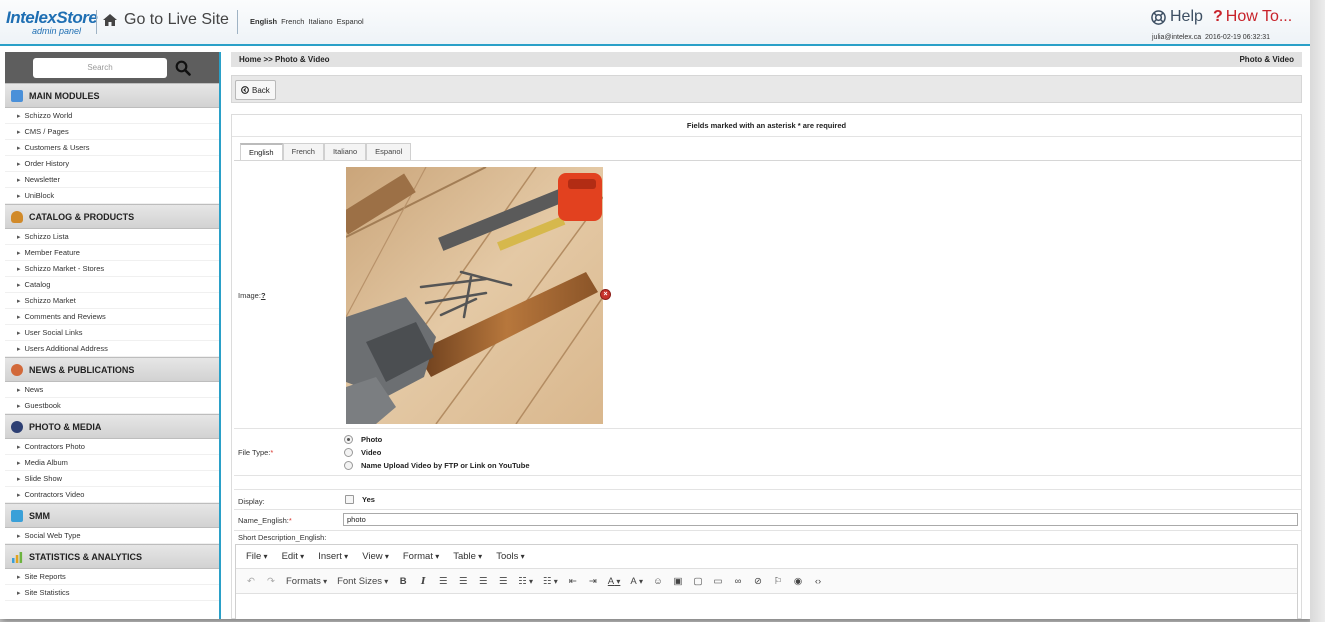 The width and height of the screenshot is (1325, 622). Describe the element at coordinates (360, 499) in the screenshot. I see `display-option: Yes` at that location.